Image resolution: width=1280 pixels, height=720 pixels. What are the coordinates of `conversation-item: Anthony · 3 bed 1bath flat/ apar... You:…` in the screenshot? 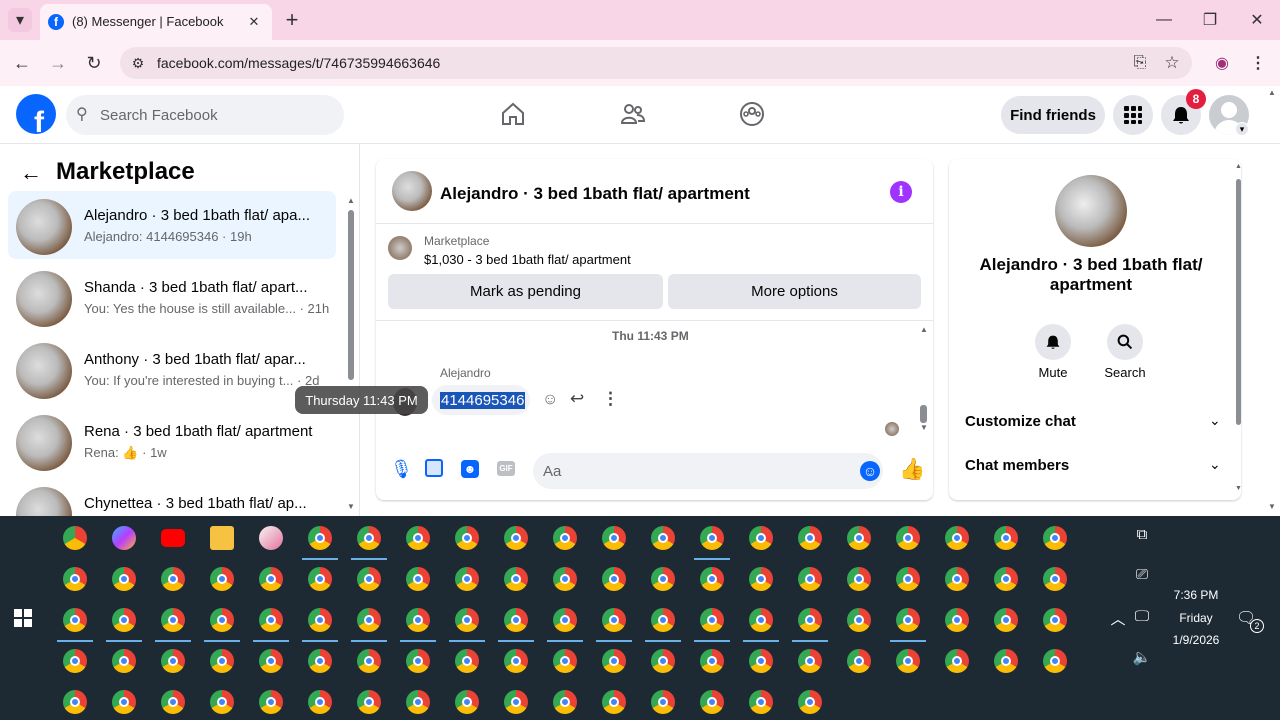 It's located at (172, 369).